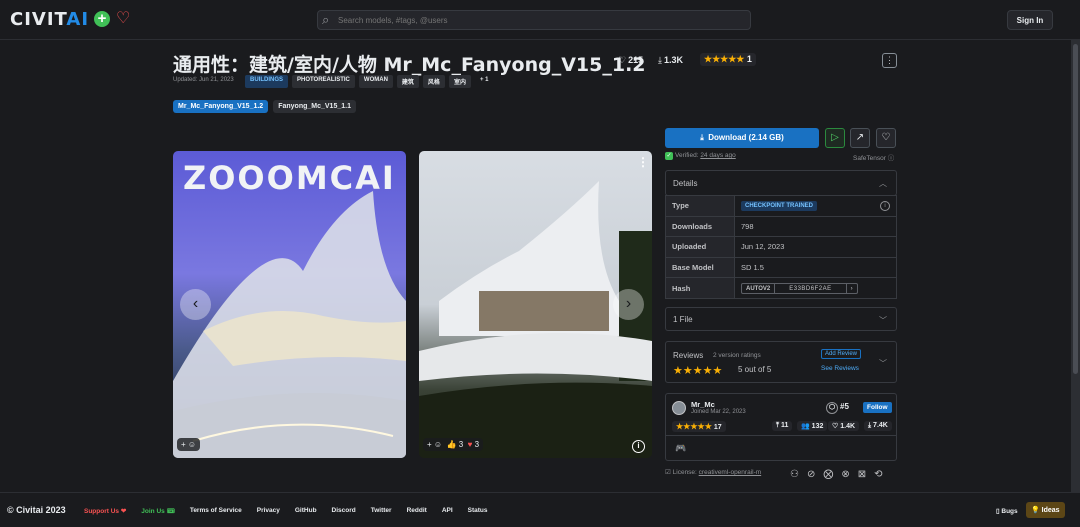 This screenshot has height=527, width=1080. What do you see at coordinates (433, 81) in the screenshot?
I see `tag-item: 风格` at bounding box center [433, 81].